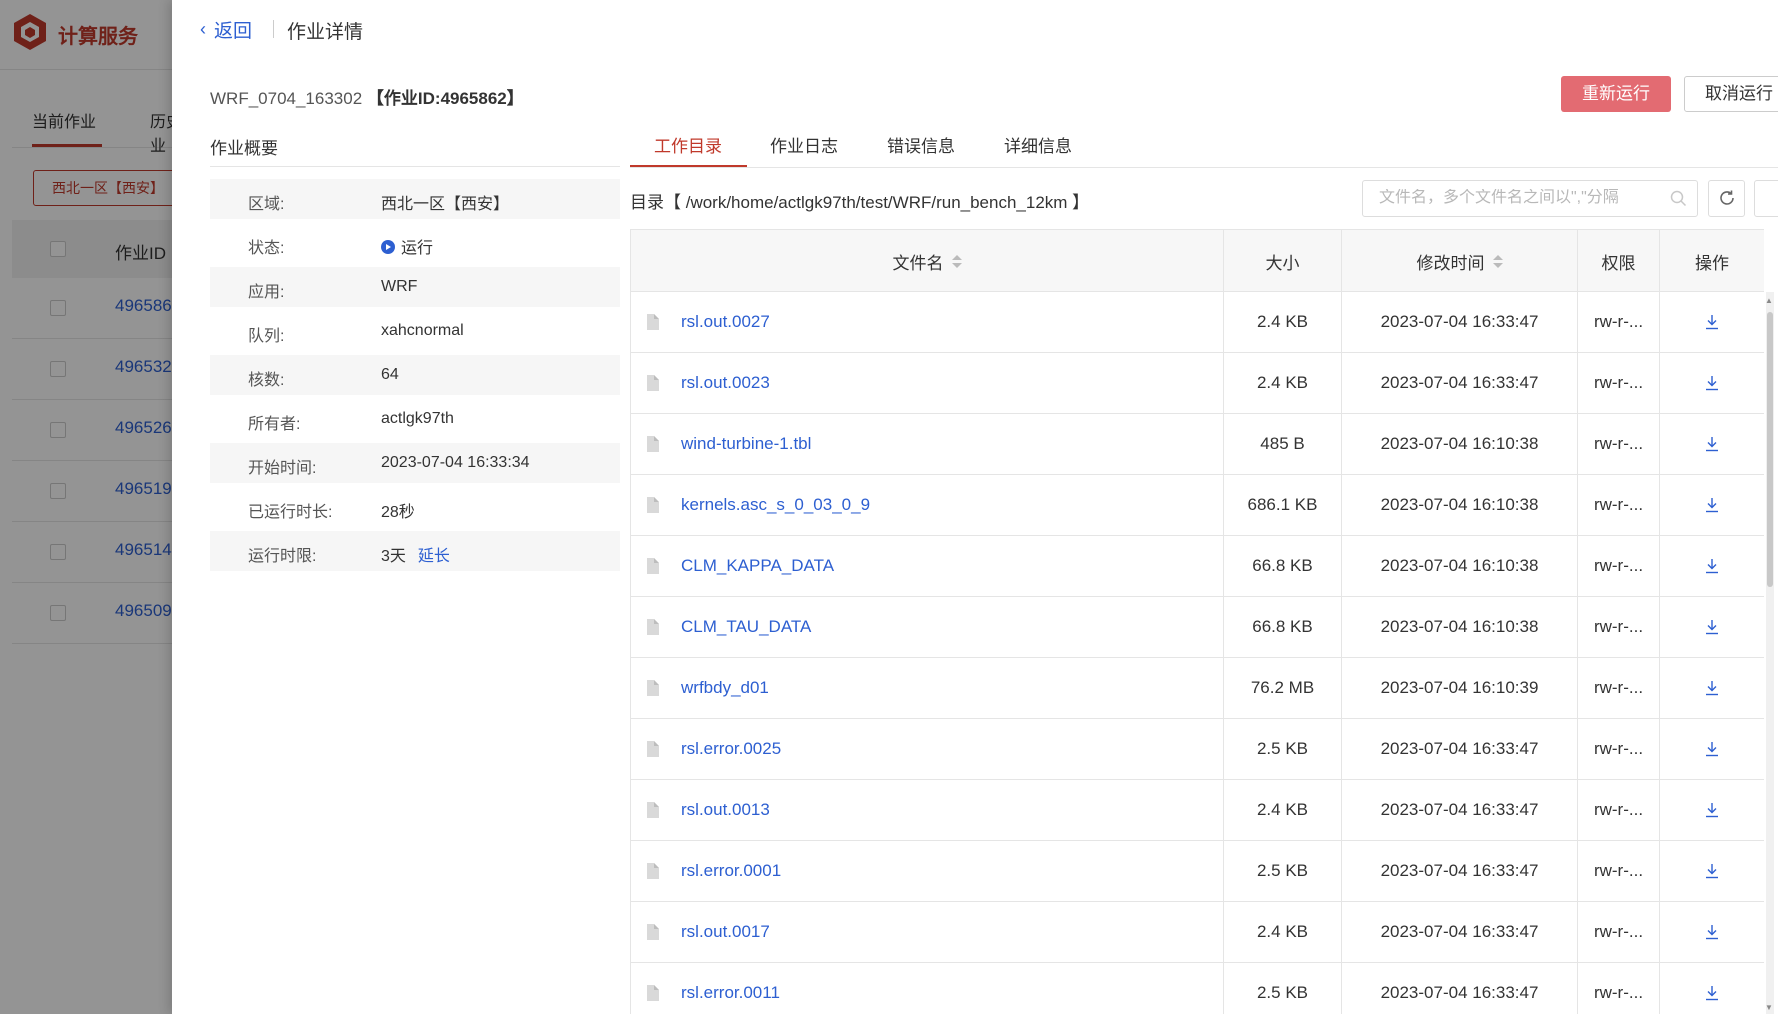  Describe the element at coordinates (927, 444) in the screenshot. I see `cell-filename: wind-turbine-1.tbl` at that location.